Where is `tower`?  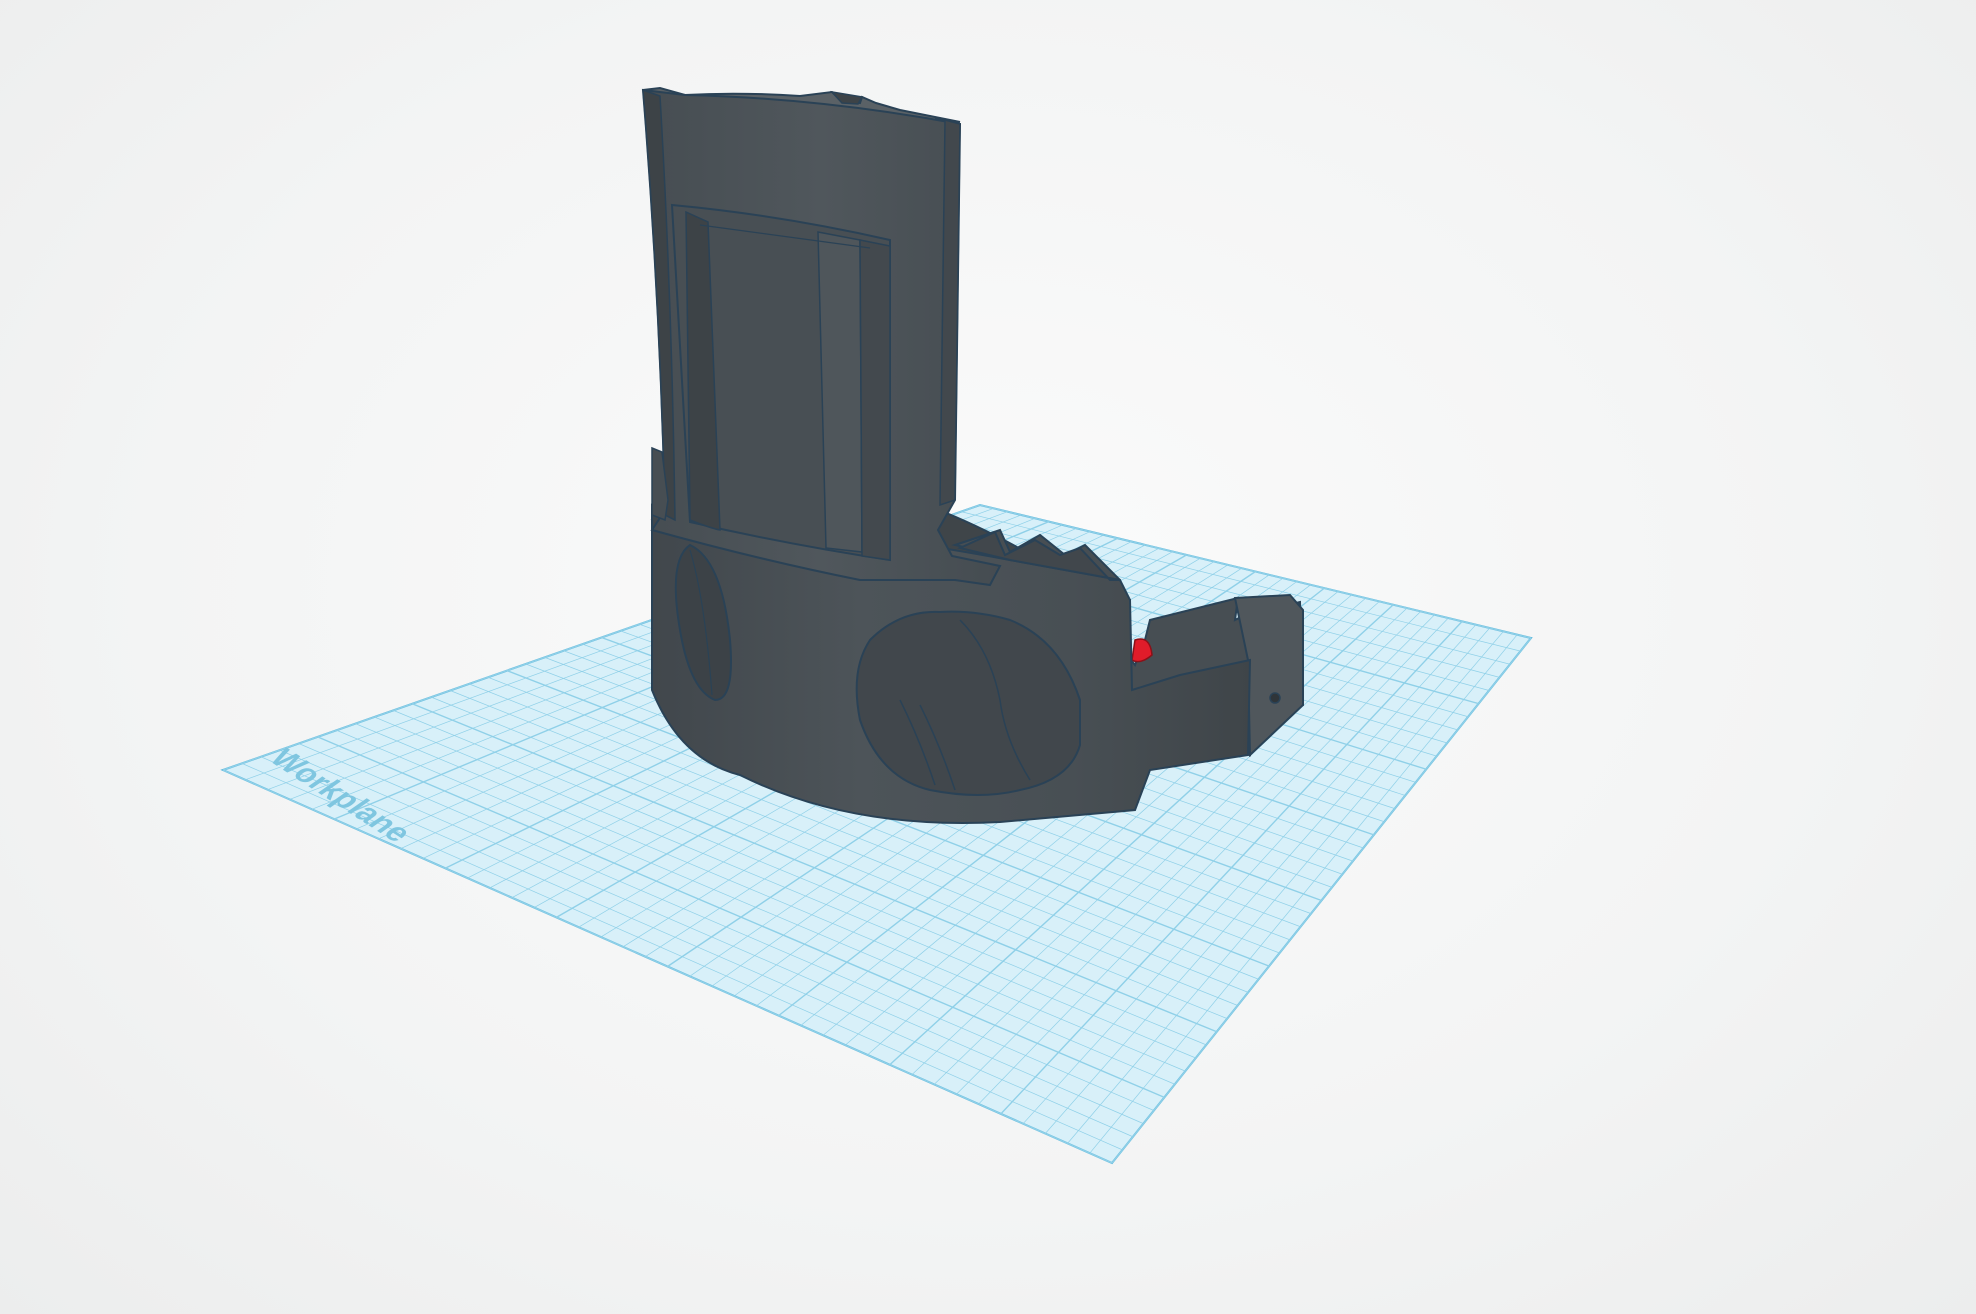
tower is located at coordinates (821, 336).